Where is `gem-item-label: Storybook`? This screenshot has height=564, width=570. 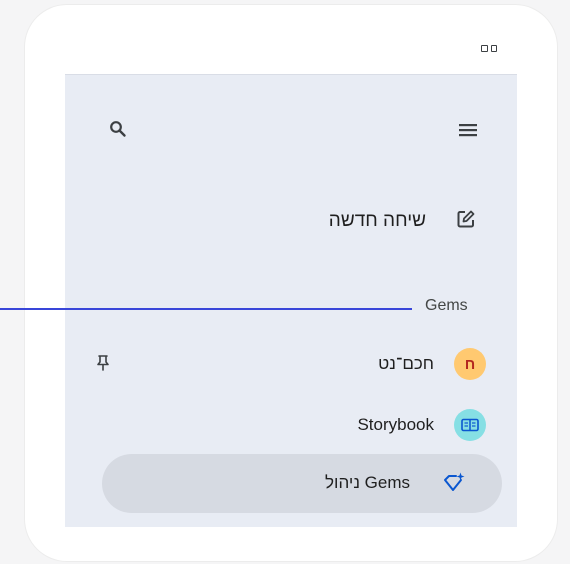 gem-item-label: Storybook is located at coordinates (395, 424).